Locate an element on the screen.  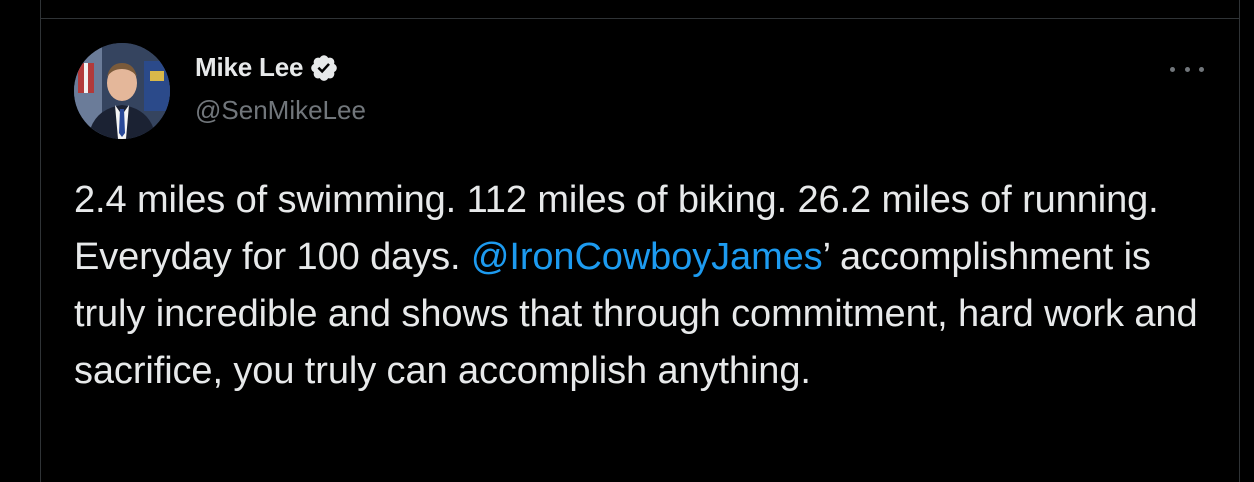
more-options-button is located at coordinates (1187, 69).